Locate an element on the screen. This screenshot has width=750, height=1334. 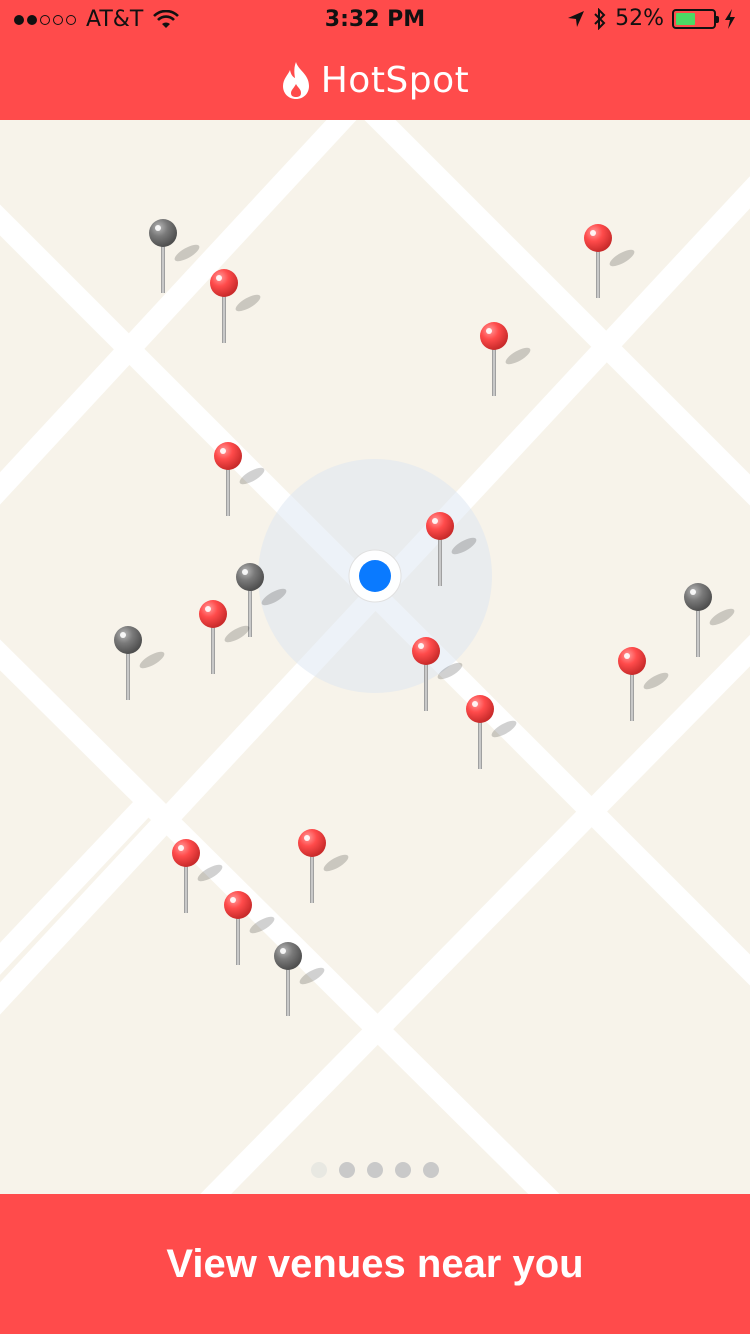
charging-bolt-icon is located at coordinates (730, 18).